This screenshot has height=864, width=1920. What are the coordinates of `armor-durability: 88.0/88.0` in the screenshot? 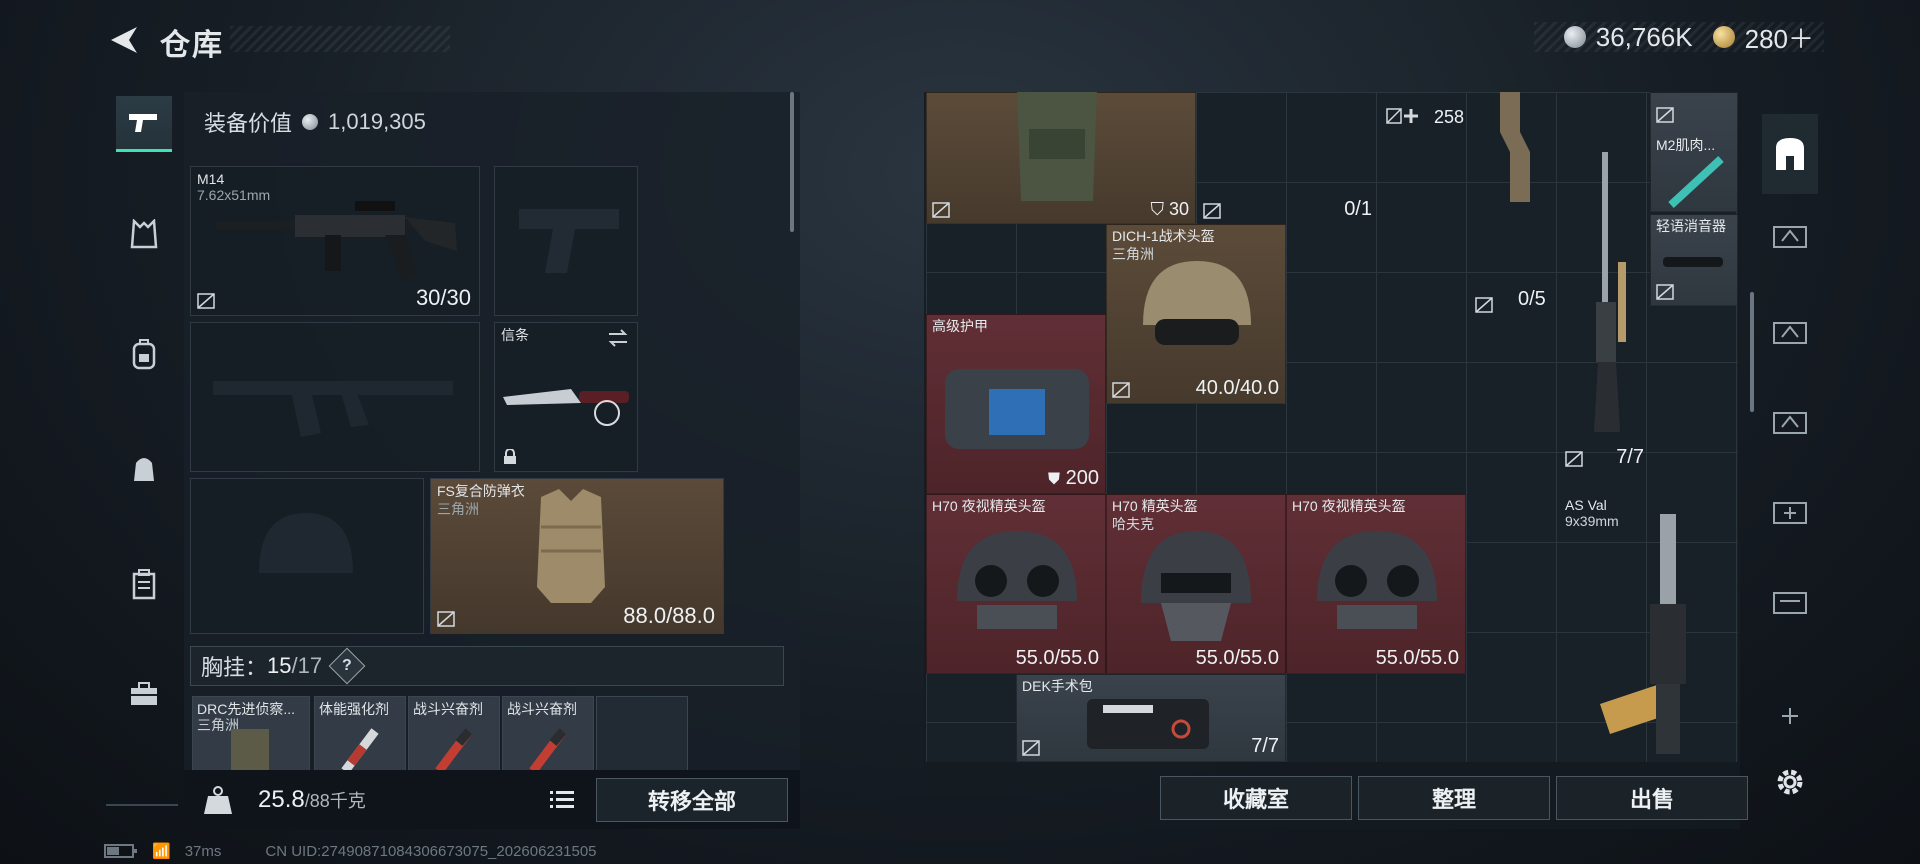 It's located at (669, 615).